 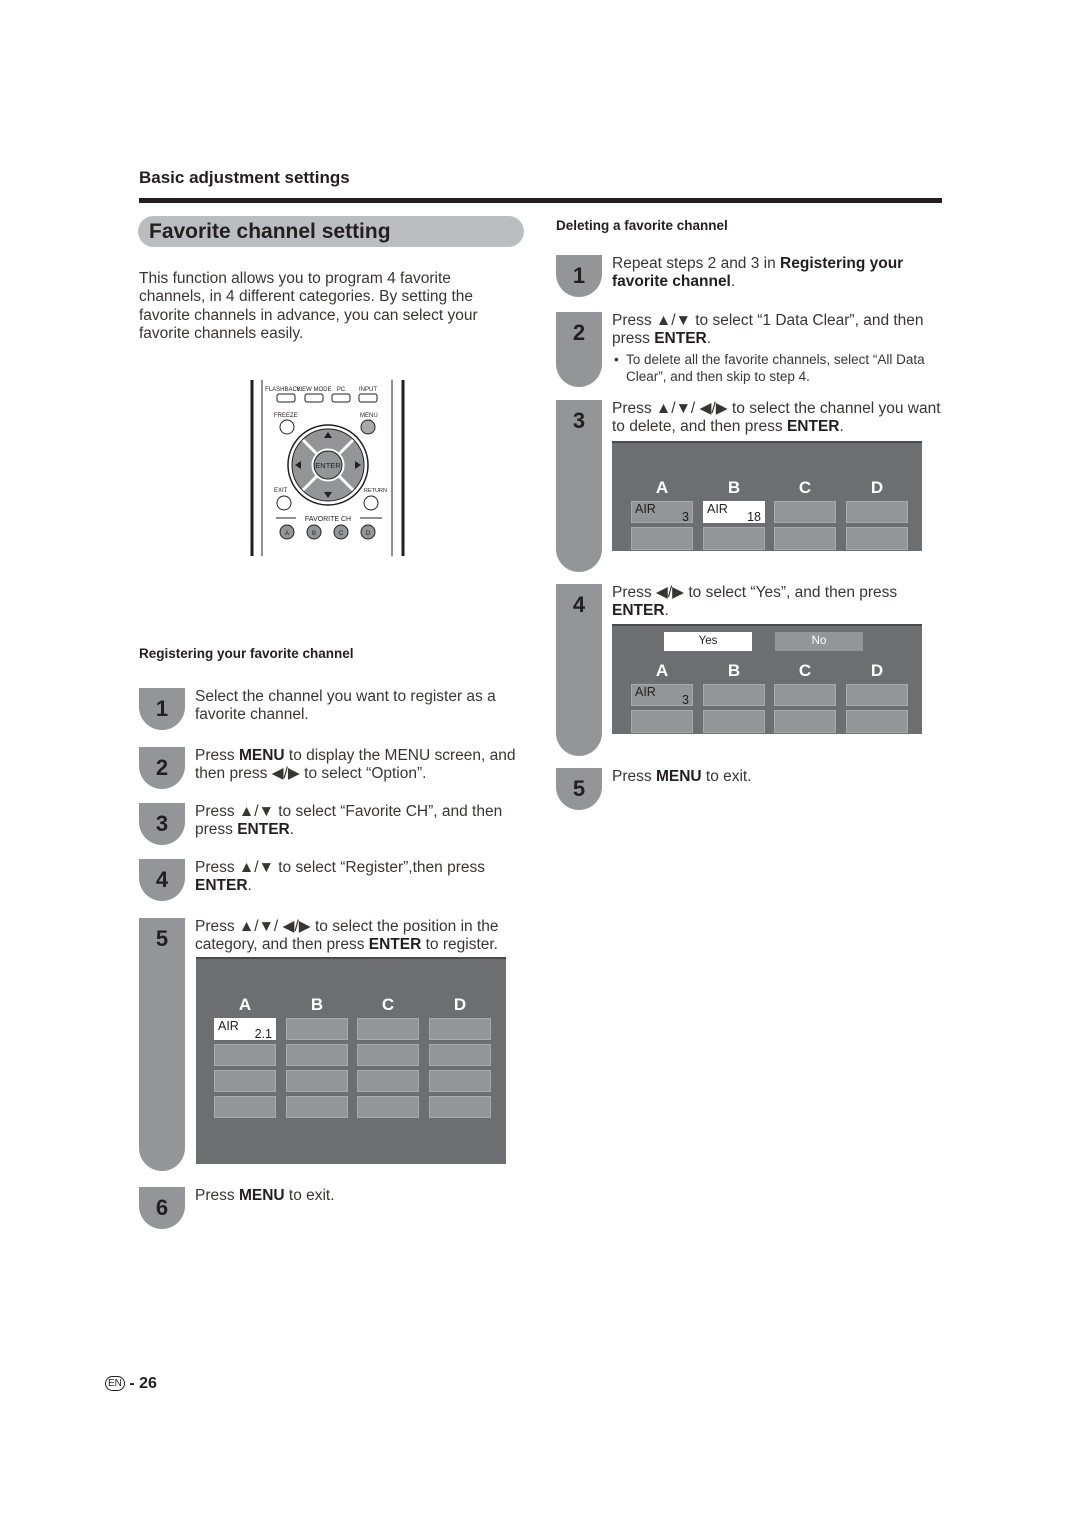 I want to click on input-button, so click(x=368, y=398).